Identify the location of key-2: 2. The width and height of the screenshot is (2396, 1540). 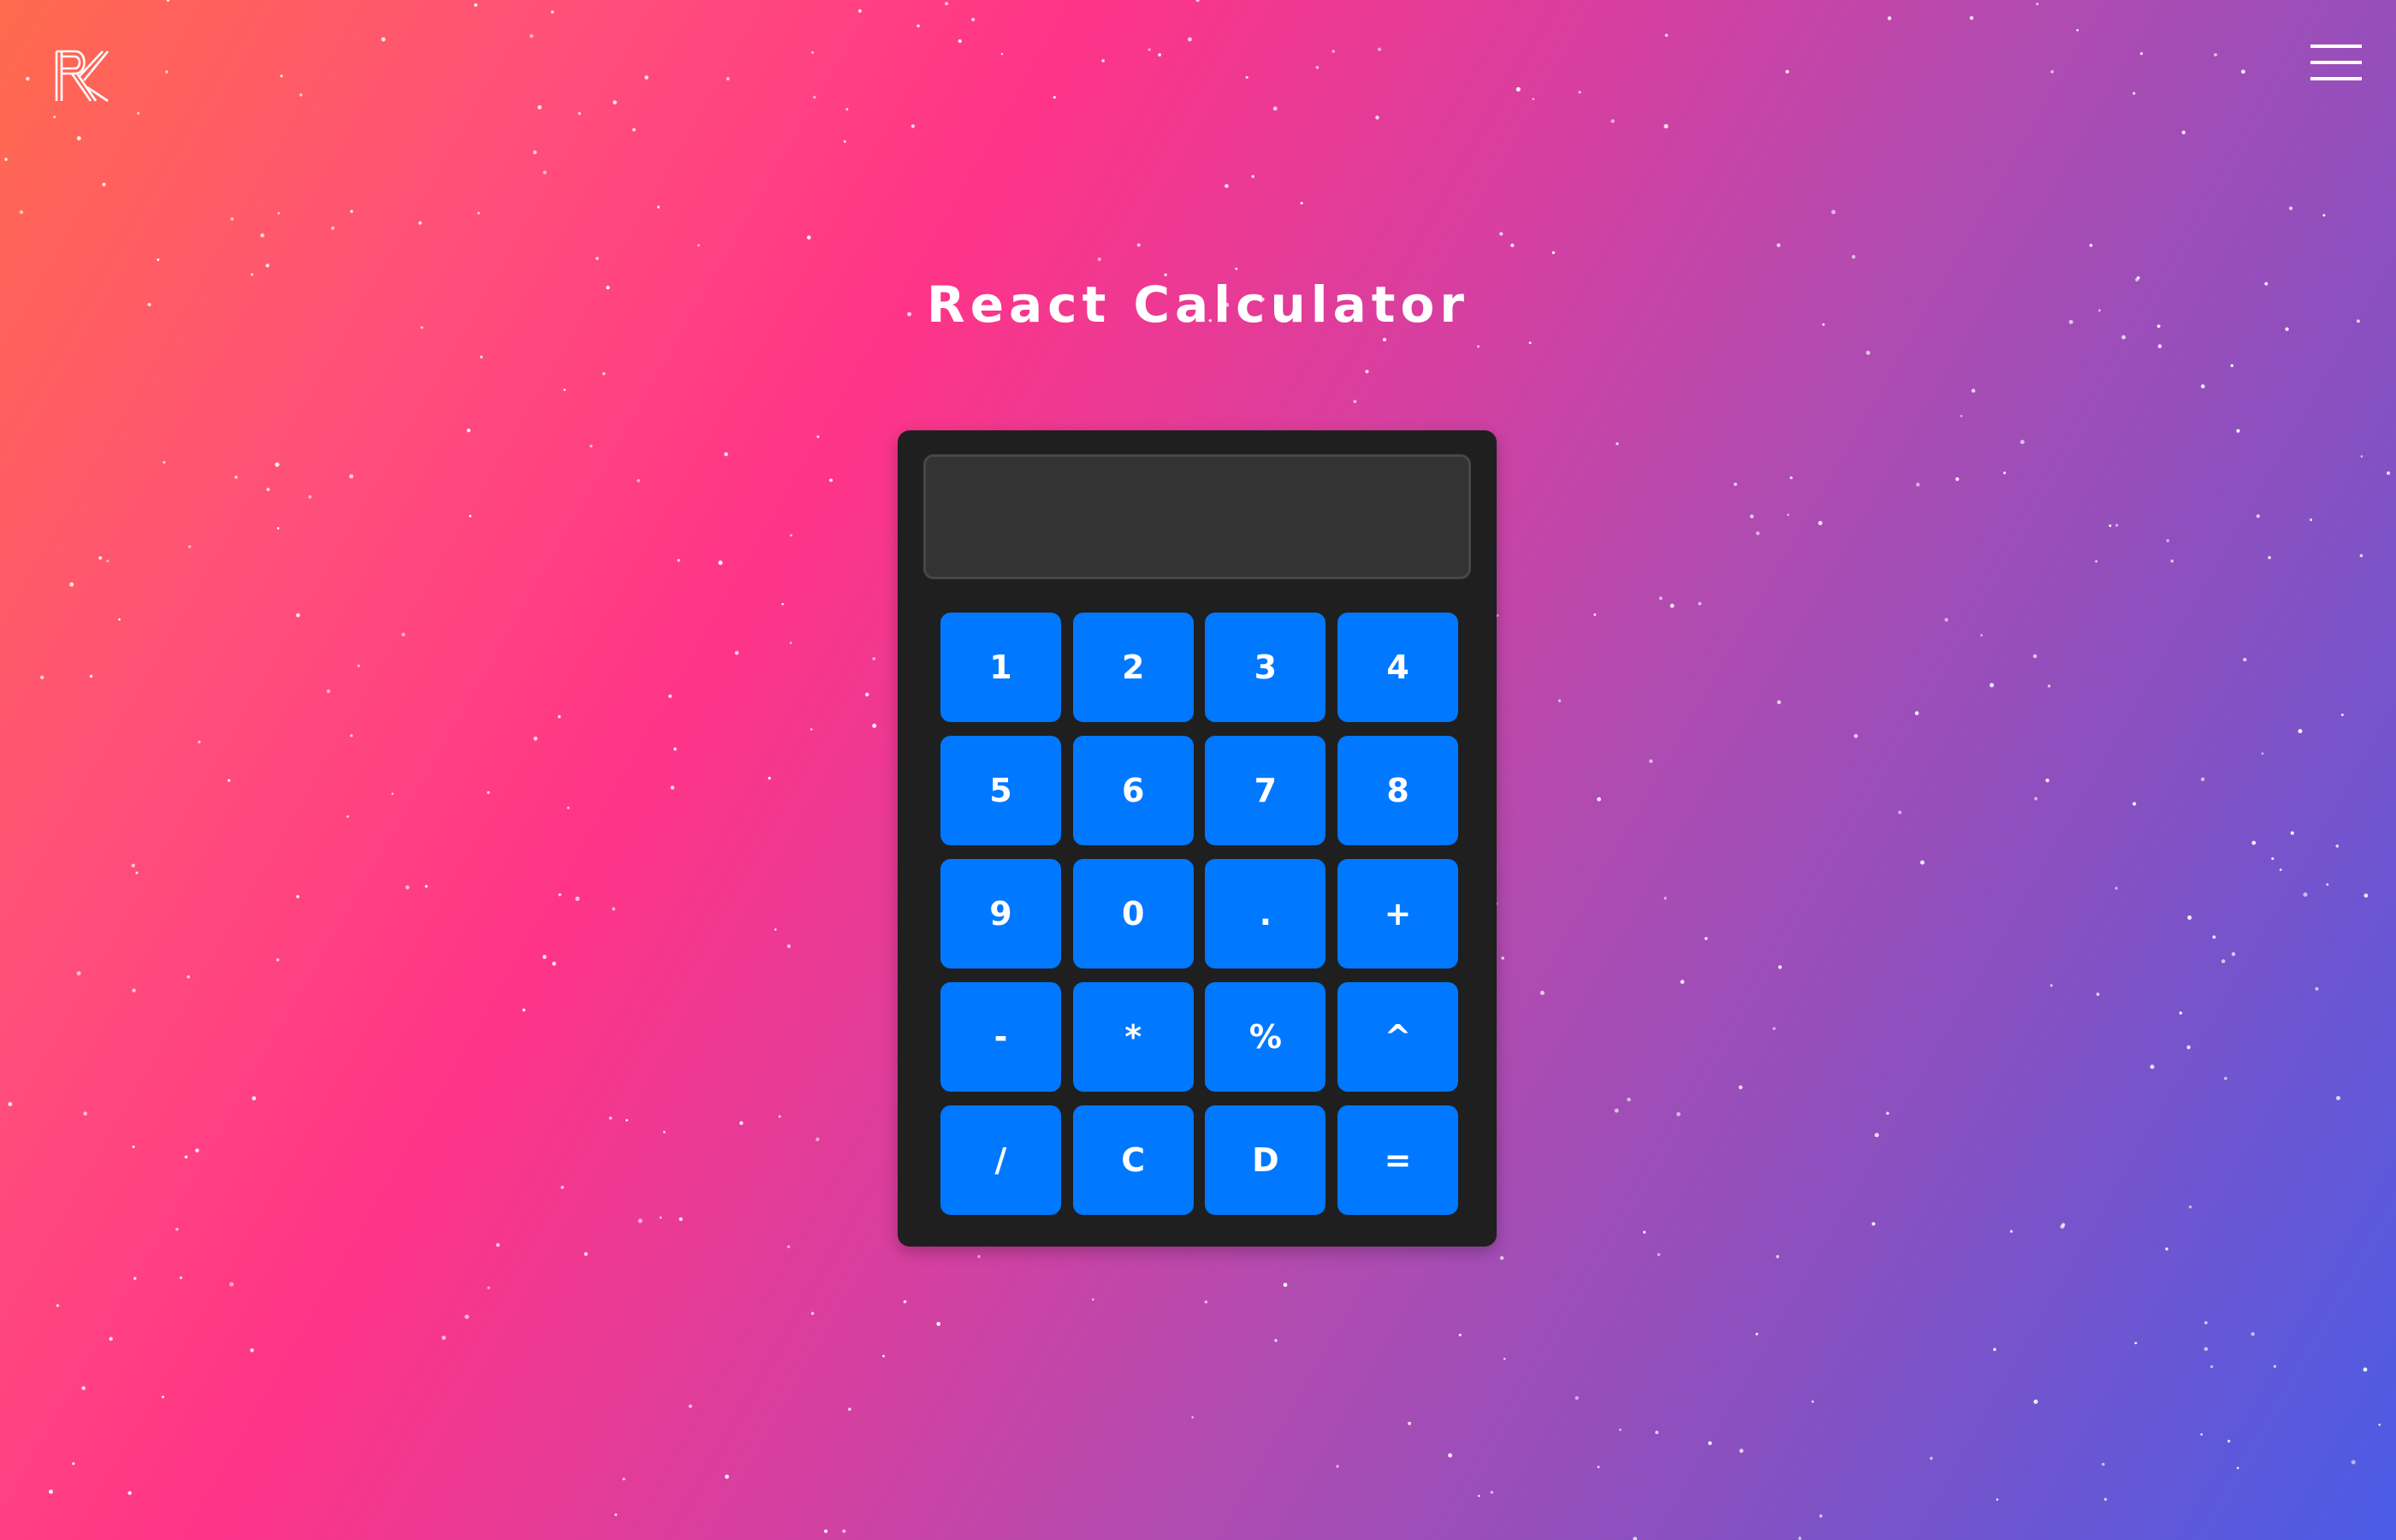
(1133, 667).